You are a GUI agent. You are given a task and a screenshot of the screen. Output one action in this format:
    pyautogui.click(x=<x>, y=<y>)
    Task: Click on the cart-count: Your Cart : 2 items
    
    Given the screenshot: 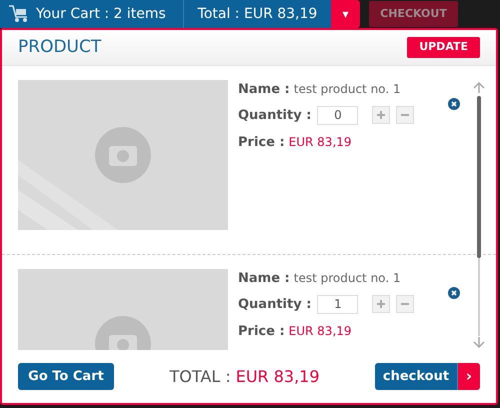 What is the action you would take?
    pyautogui.click(x=101, y=14)
    